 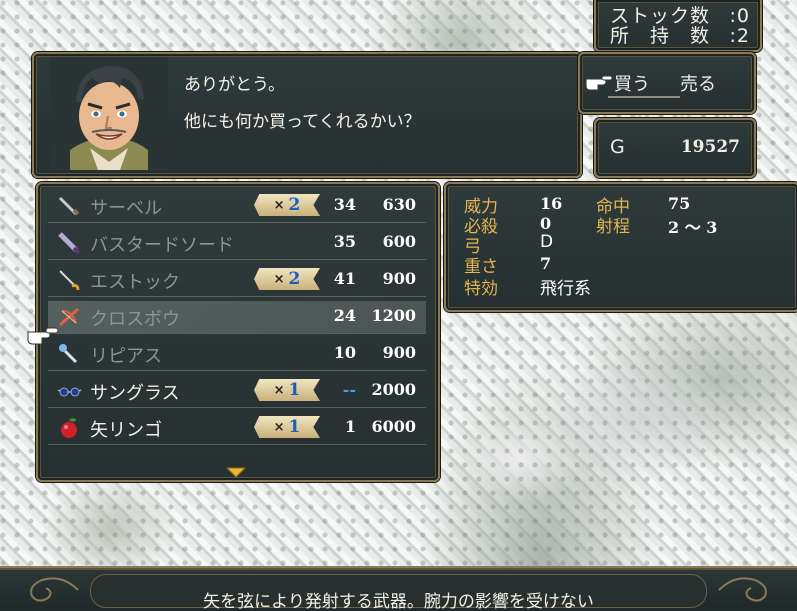 I want to click on owned-count-label: 所 持 数, so click(x=660, y=36).